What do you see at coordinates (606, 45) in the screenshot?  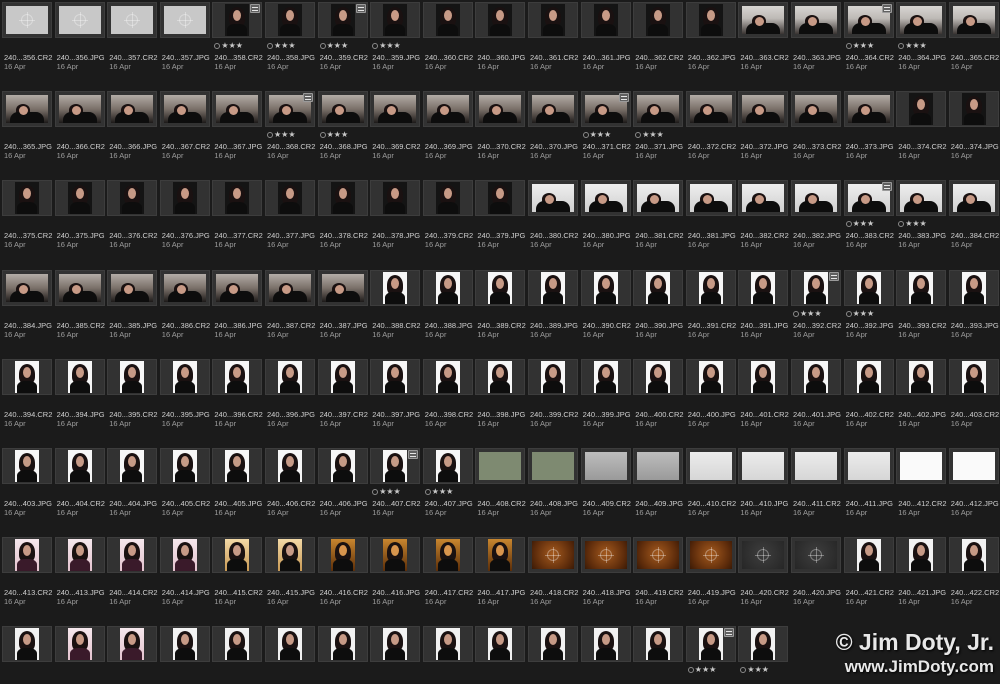 I see `thumbnail-cell: 240...361.JPG 16 Apr` at bounding box center [606, 45].